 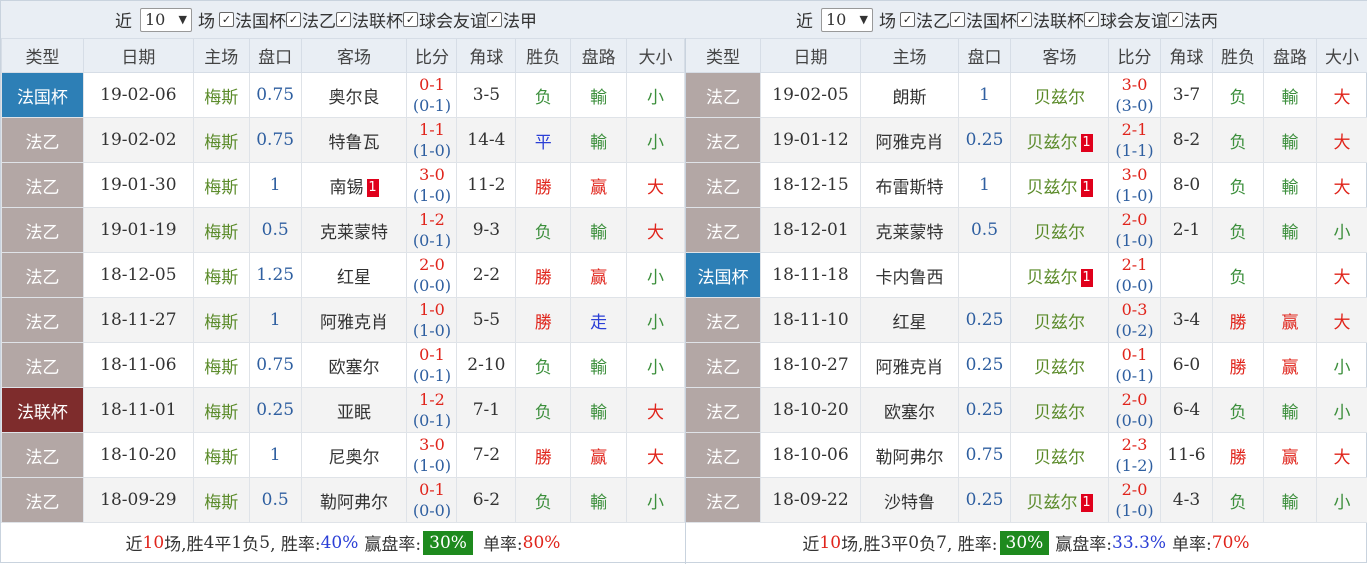 I want to click on score-cell: 2-3(1-2), so click(x=1135, y=455).